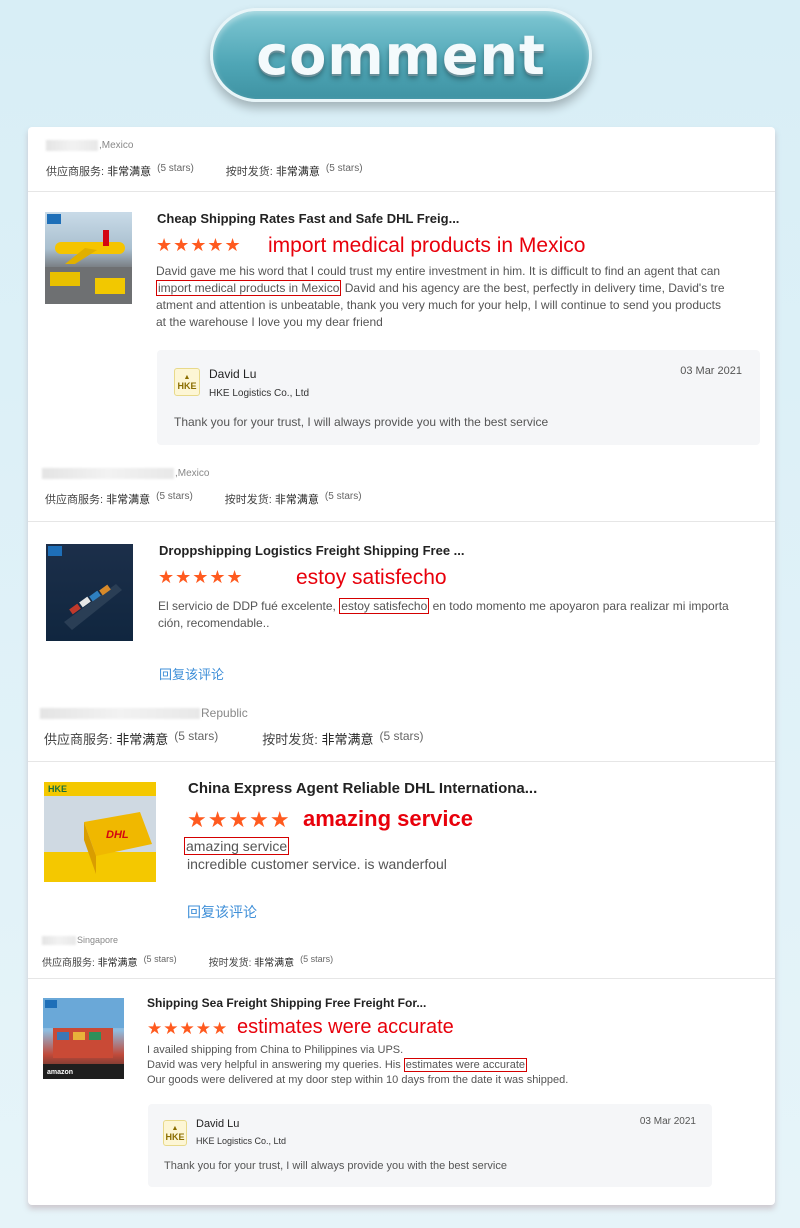 The width and height of the screenshot is (800, 1228). What do you see at coordinates (249, 288) in the screenshot?
I see `highlighted-phrase: import medical products in Mexico` at bounding box center [249, 288].